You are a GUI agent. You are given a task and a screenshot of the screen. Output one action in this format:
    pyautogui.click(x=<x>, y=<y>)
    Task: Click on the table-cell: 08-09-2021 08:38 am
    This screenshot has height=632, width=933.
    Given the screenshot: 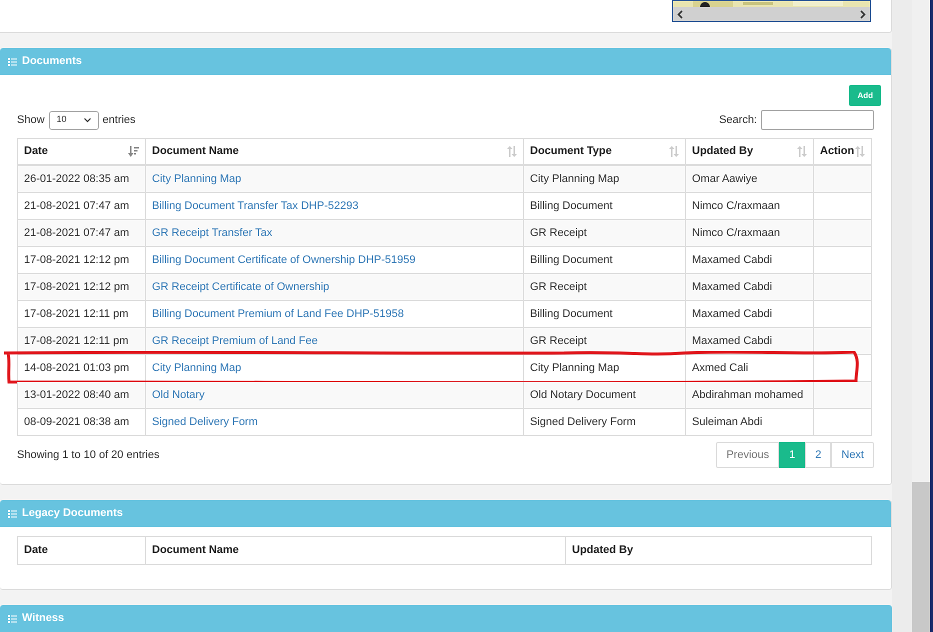 What is the action you would take?
    pyautogui.click(x=82, y=422)
    